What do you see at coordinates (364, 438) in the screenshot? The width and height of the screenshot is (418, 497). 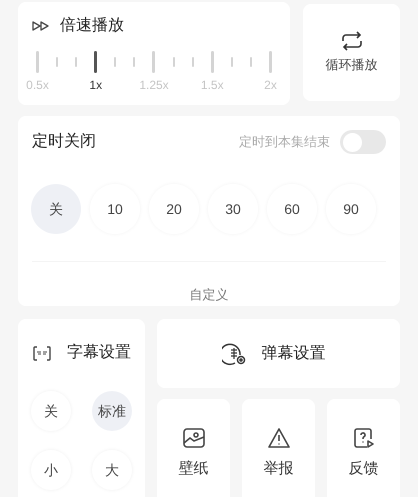 I see `help-document-icon` at bounding box center [364, 438].